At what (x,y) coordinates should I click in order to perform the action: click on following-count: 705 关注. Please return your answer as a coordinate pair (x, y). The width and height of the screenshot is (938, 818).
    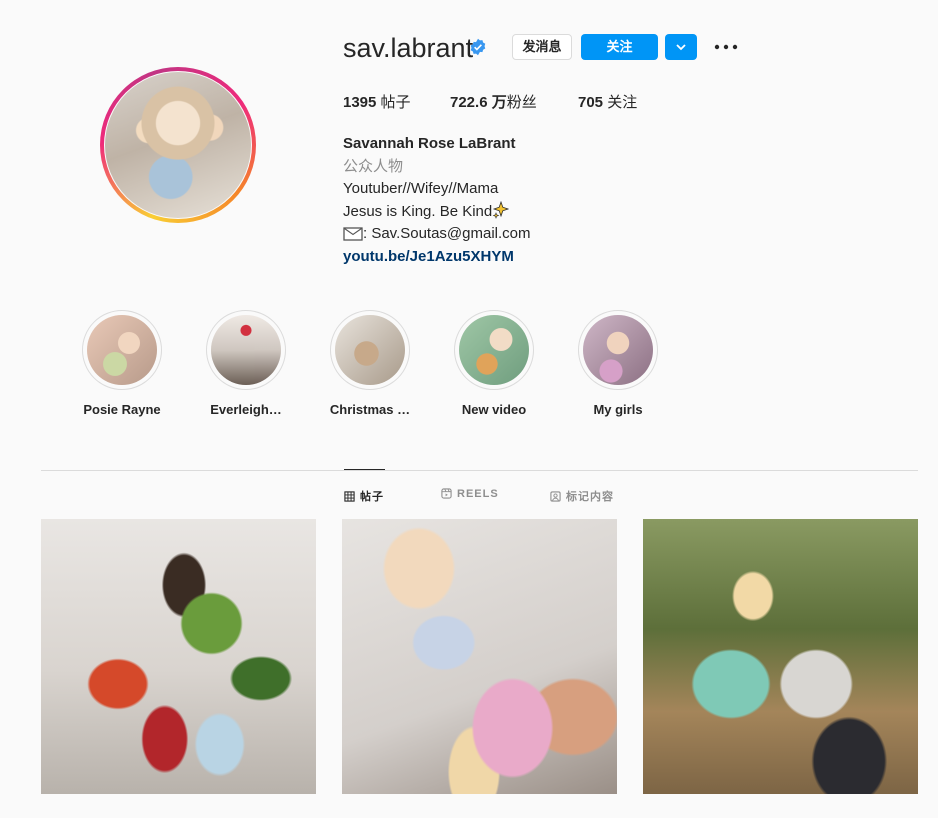
    Looking at the image, I should click on (607, 101).